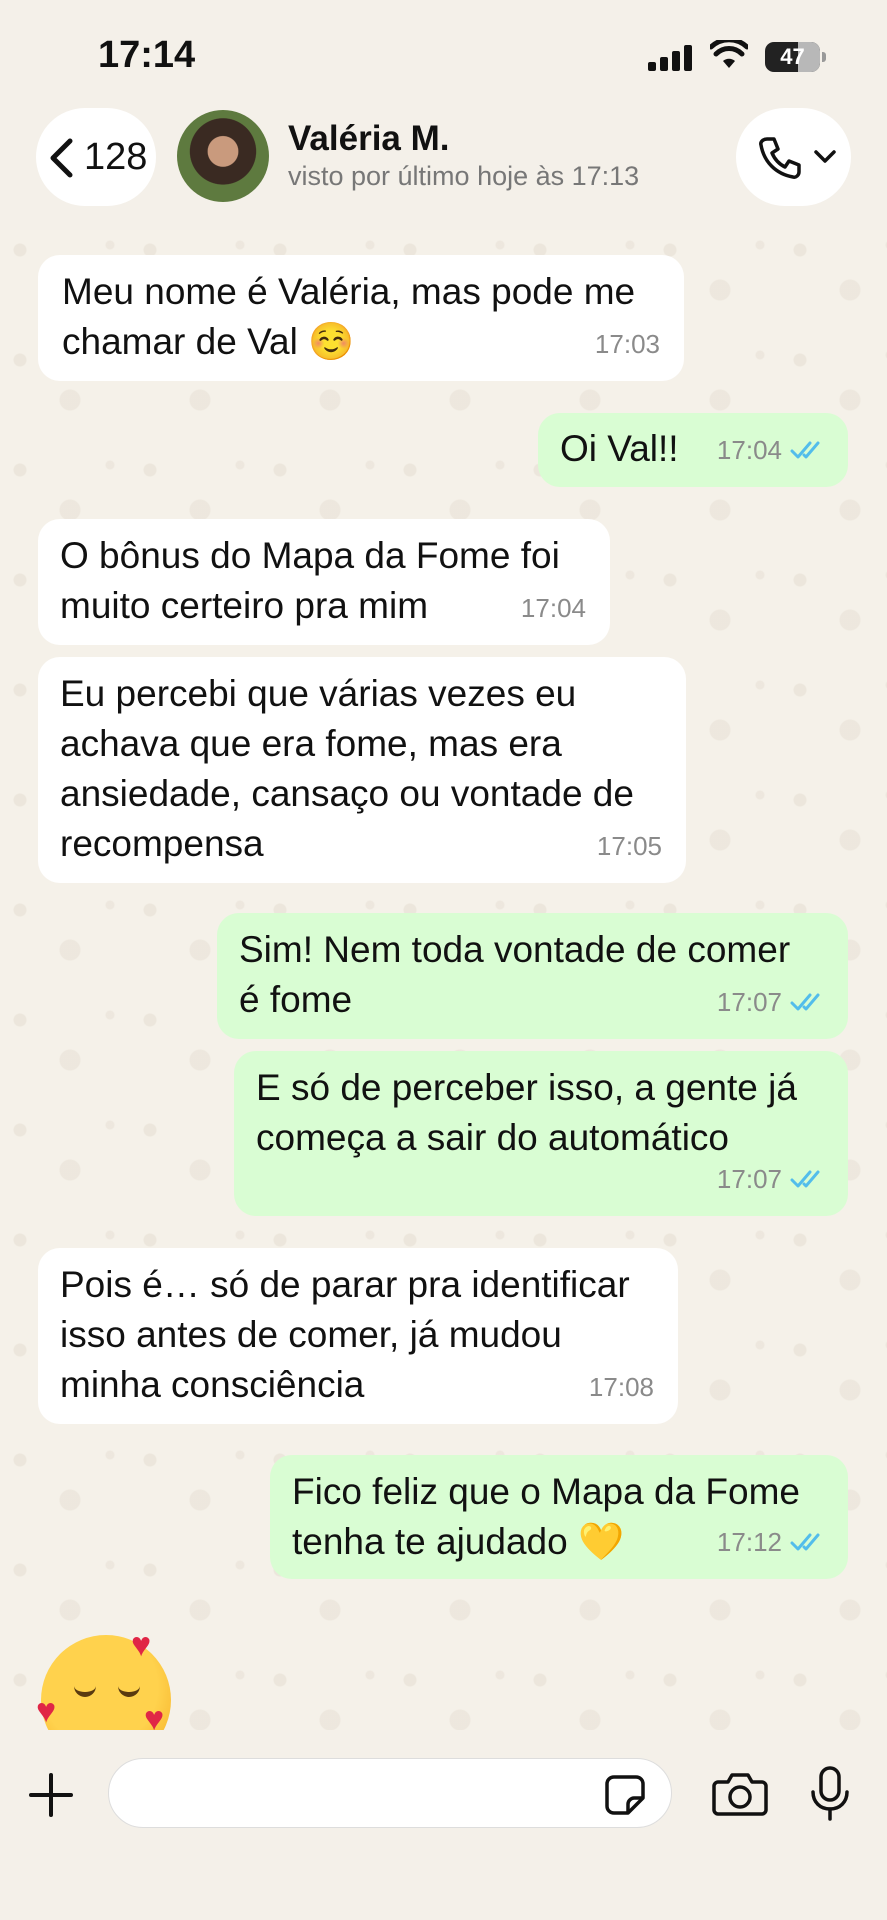 The image size is (887, 1920). Describe the element at coordinates (368, 139) in the screenshot. I see `contact-name: Valéria M.` at that location.